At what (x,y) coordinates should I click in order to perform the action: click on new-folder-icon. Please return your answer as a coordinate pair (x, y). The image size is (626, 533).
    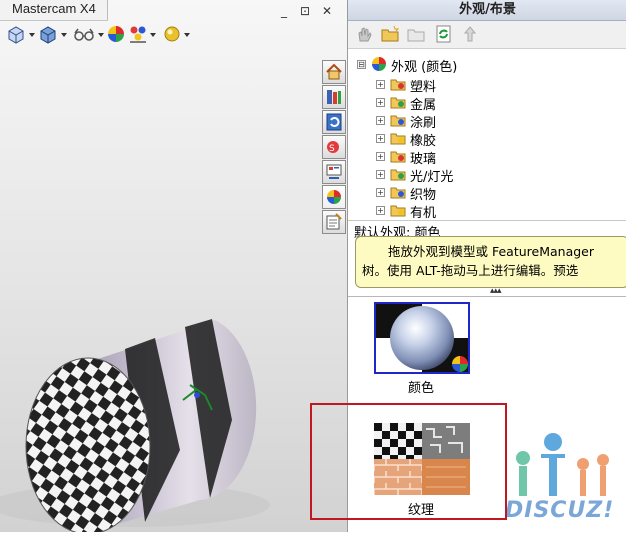
    Looking at the image, I should click on (390, 33).